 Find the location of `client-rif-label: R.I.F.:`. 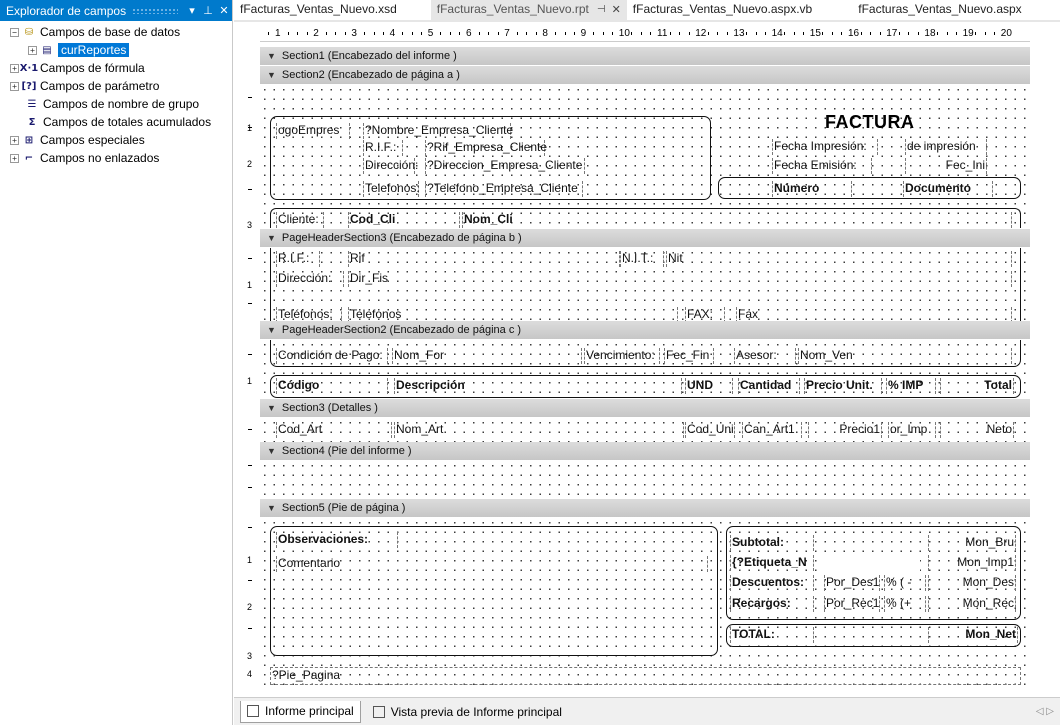

client-rif-label: R.I.F.: is located at coordinates (298, 259).